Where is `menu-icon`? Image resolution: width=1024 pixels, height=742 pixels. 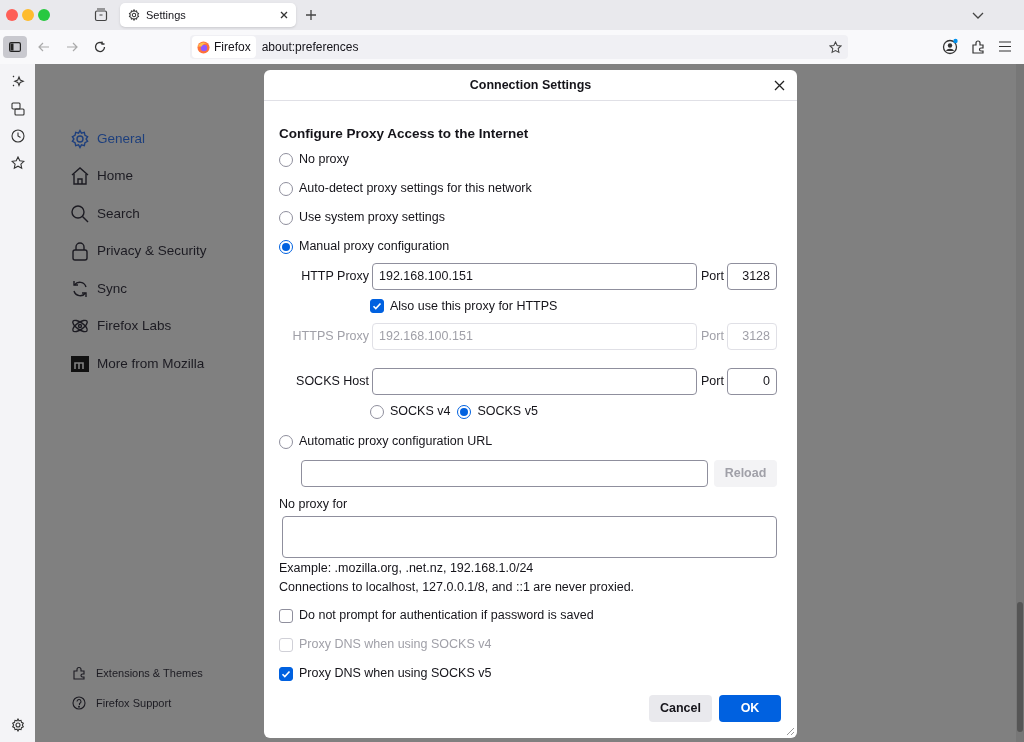 menu-icon is located at coordinates (1005, 46).